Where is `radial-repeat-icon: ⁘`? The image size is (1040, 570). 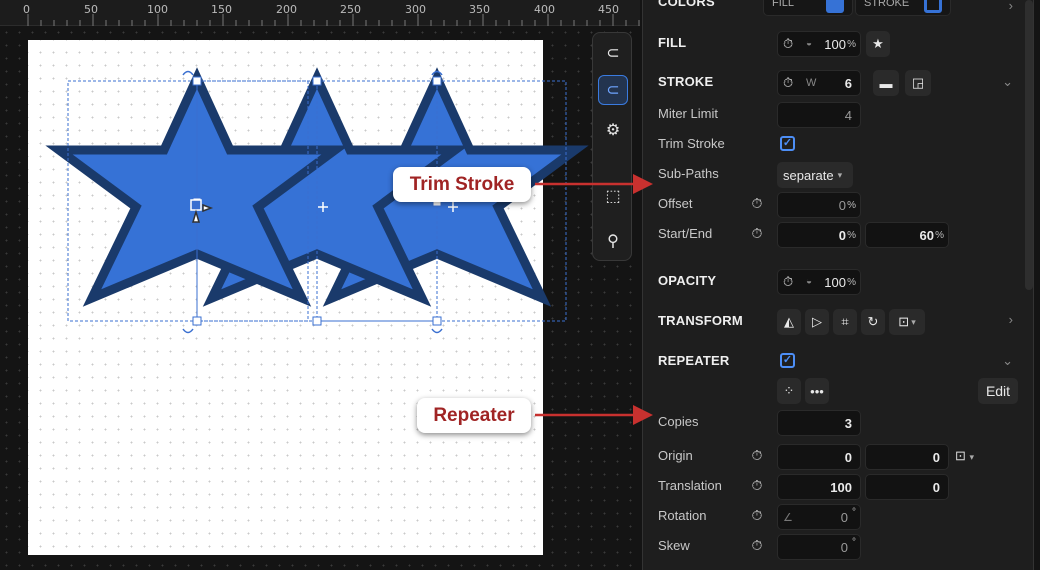 radial-repeat-icon: ⁘ is located at coordinates (789, 391).